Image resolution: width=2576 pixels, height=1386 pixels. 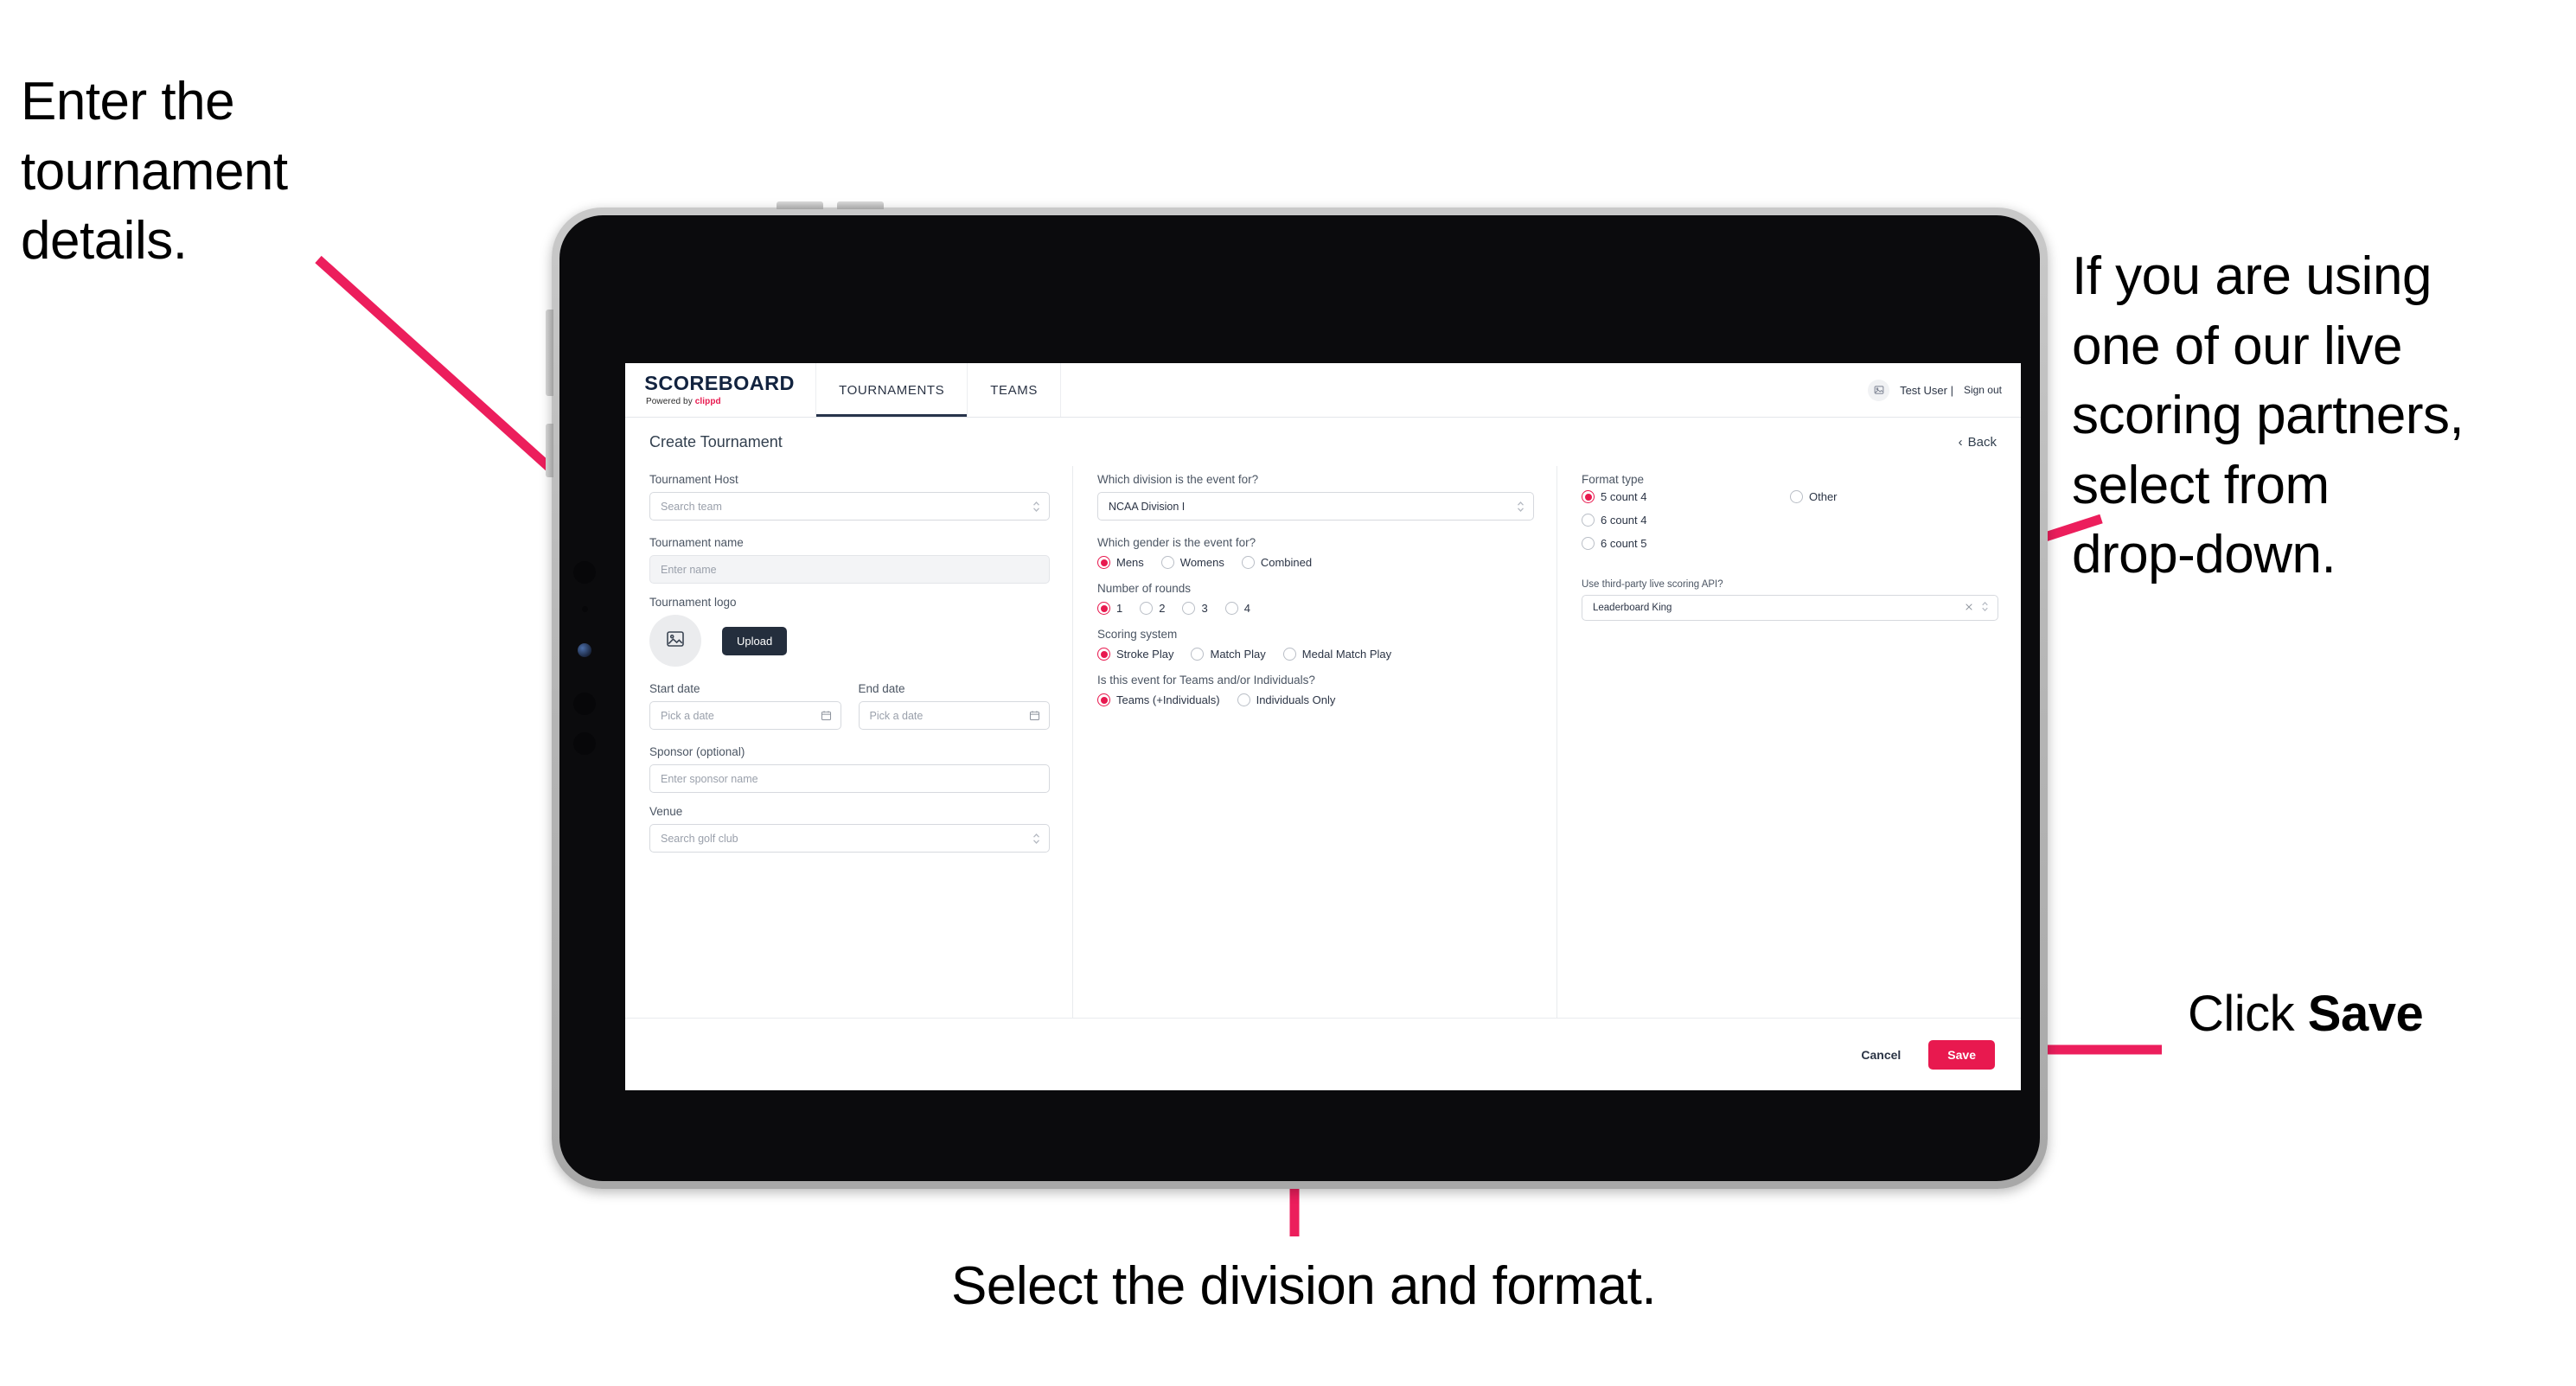 What do you see at coordinates (1681, 543) in the screenshot?
I see `radio-format-6-count-5: 6 count 5` at bounding box center [1681, 543].